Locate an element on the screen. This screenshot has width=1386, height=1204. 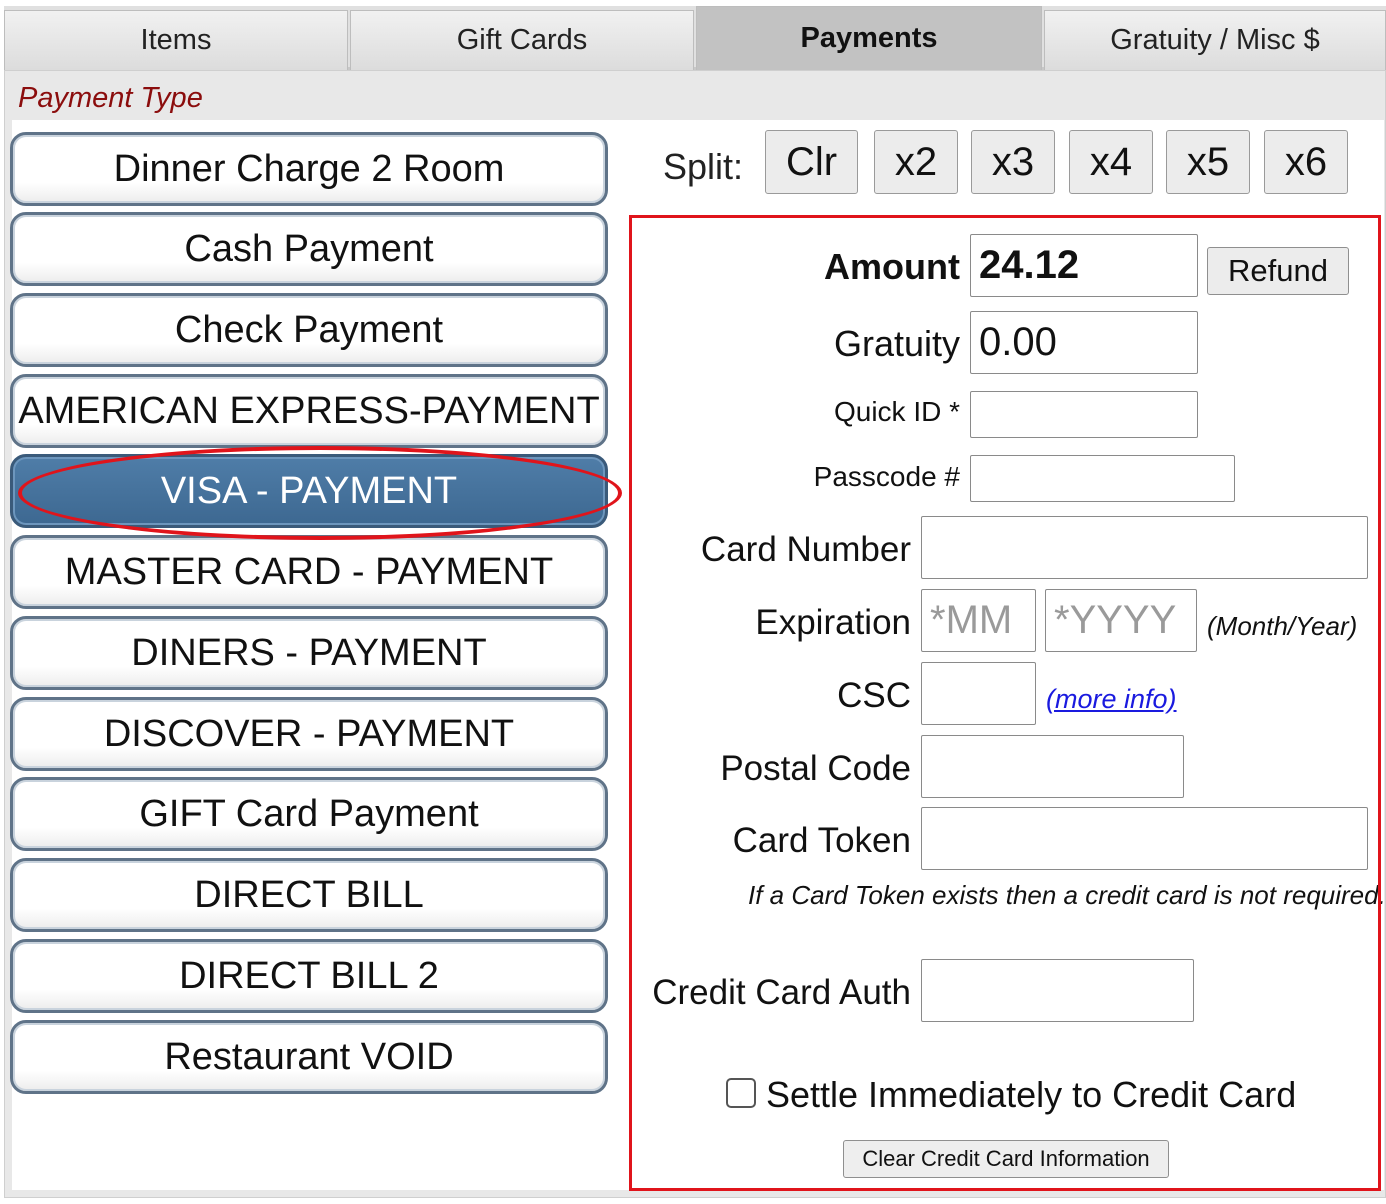
passcode-field is located at coordinates (1102, 478).